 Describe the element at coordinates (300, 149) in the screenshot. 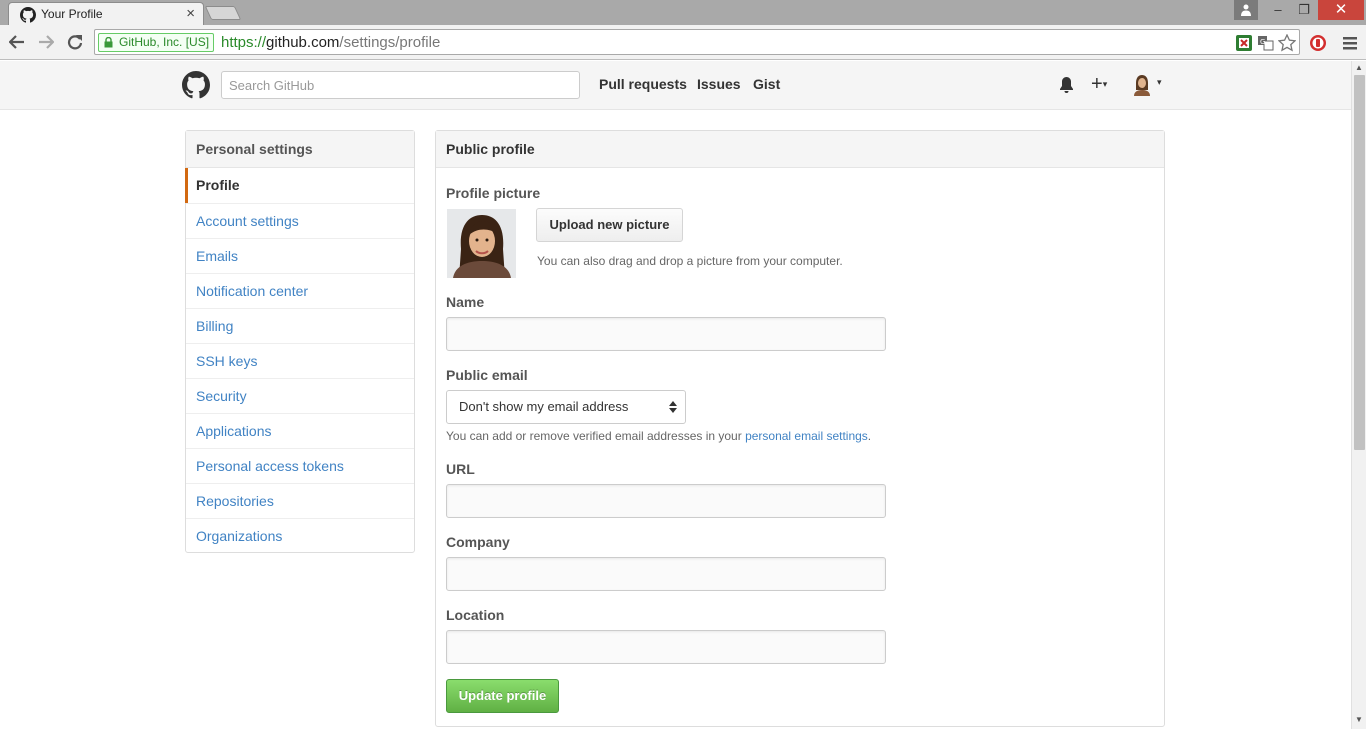

I see `sidebar-title: Personal settings` at that location.